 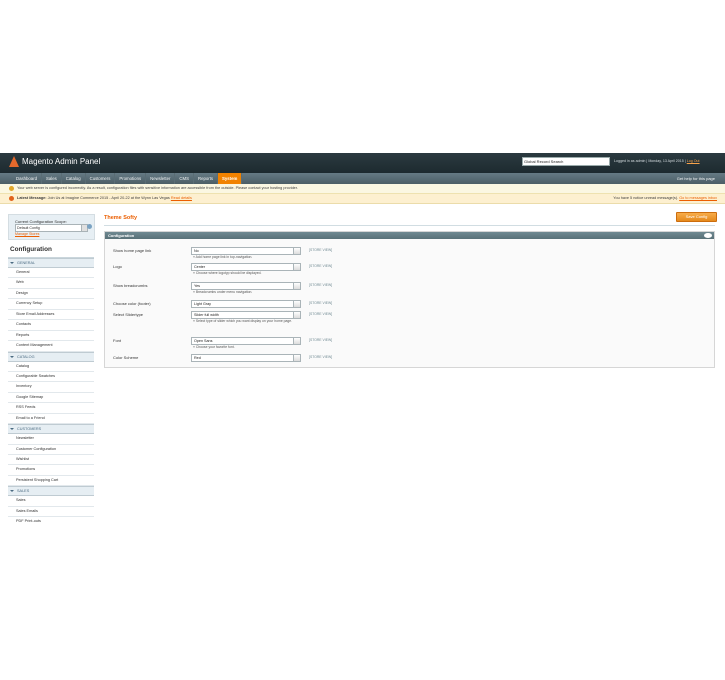 What do you see at coordinates (566, 161) in the screenshot?
I see `global-search-input: Global Record Search` at bounding box center [566, 161].